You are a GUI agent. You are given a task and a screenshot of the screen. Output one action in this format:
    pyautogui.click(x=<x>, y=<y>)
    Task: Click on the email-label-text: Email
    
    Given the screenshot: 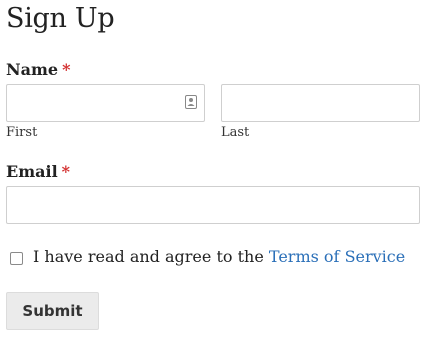 What is the action you would take?
    pyautogui.click(x=32, y=171)
    